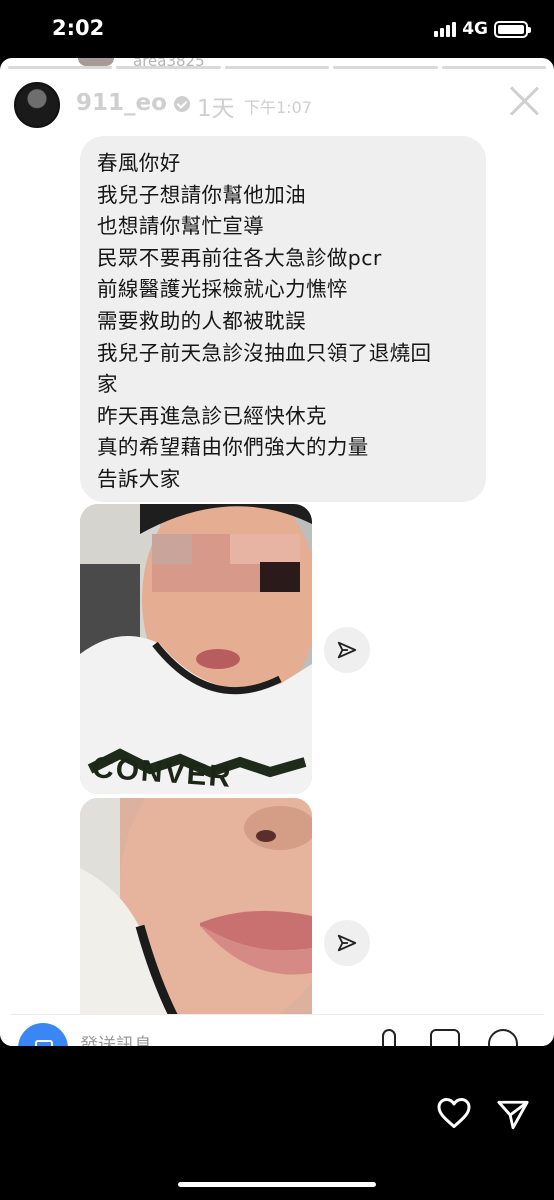 The image size is (554, 1200). What do you see at coordinates (277, 1030) in the screenshot?
I see `message-composer: 發送訊息` at bounding box center [277, 1030].